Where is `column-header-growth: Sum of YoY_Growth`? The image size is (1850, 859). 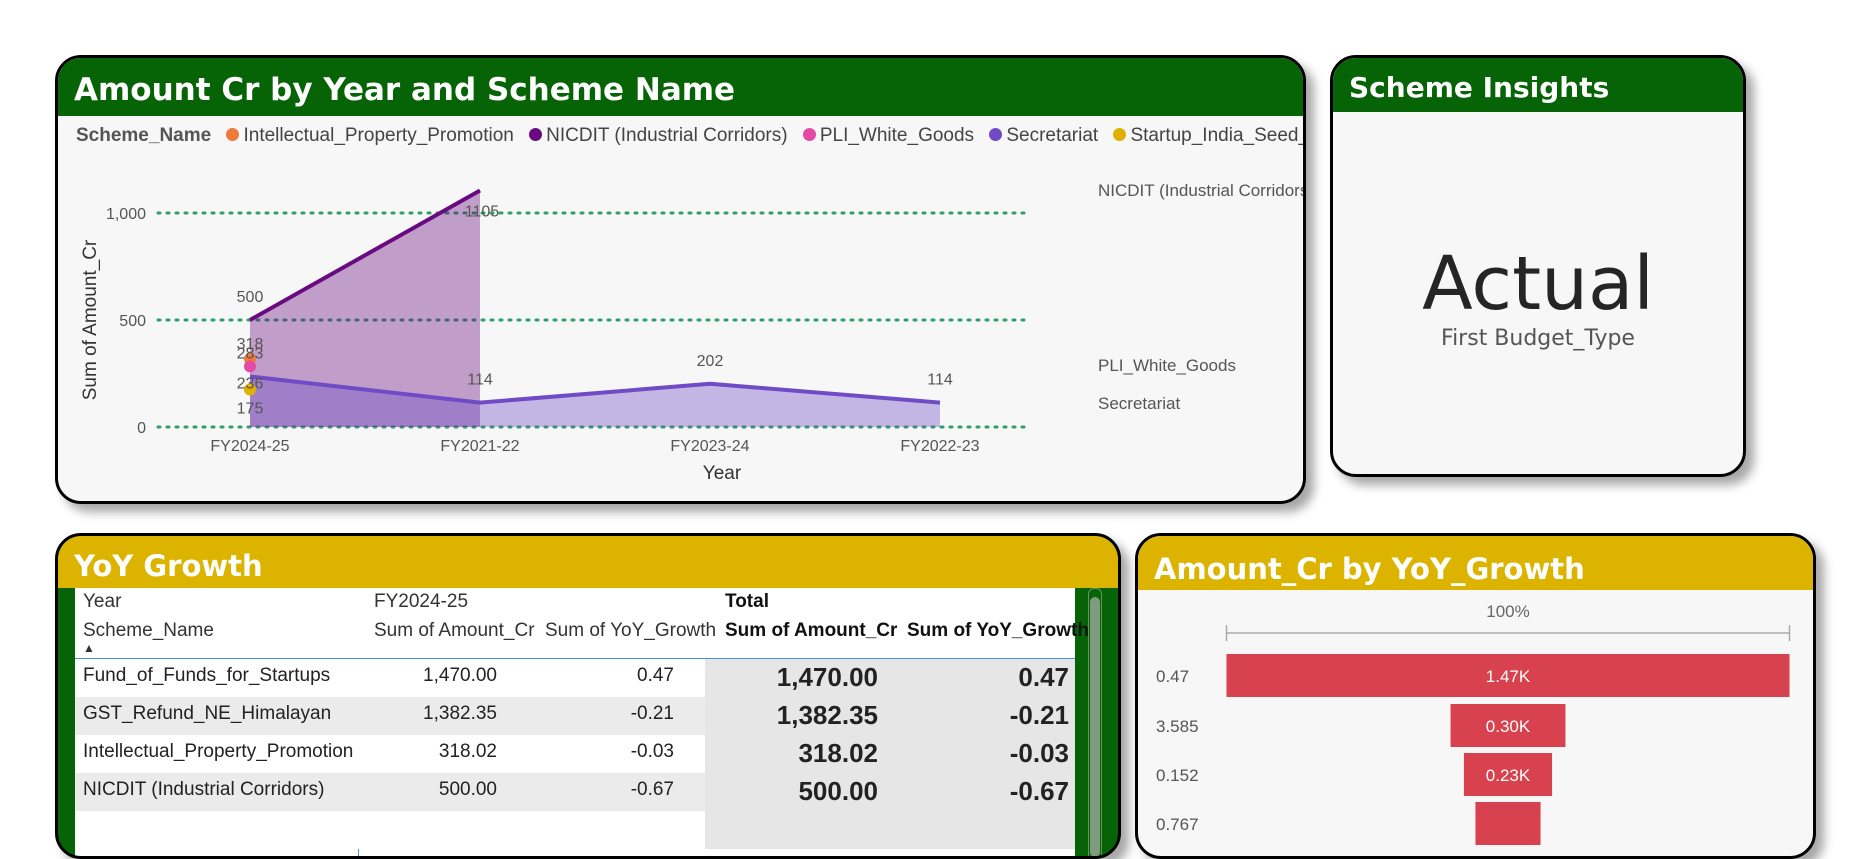
column-header-growth: Sum of YoY_Growth is located at coordinates (630, 631).